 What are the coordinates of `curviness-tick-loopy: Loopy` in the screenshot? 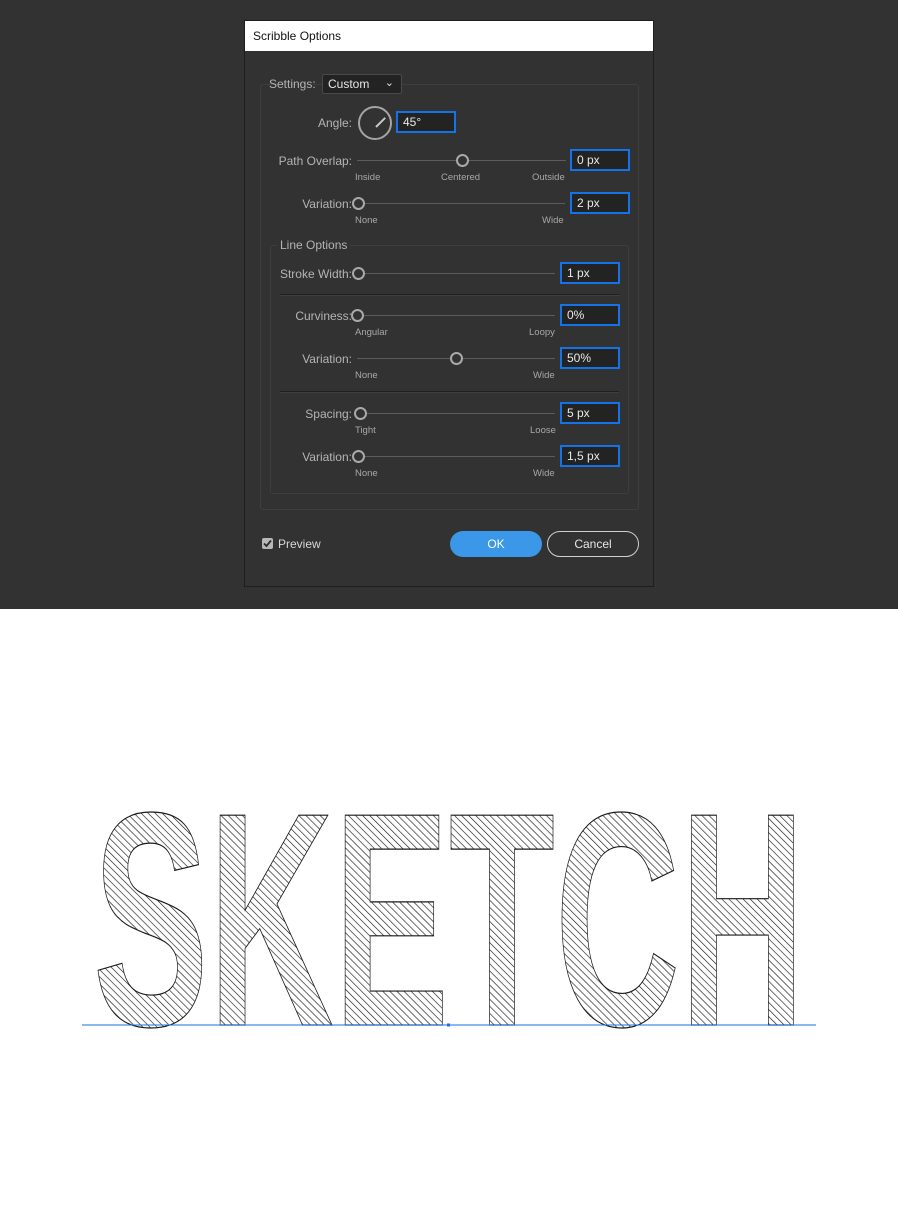 It's located at (542, 332).